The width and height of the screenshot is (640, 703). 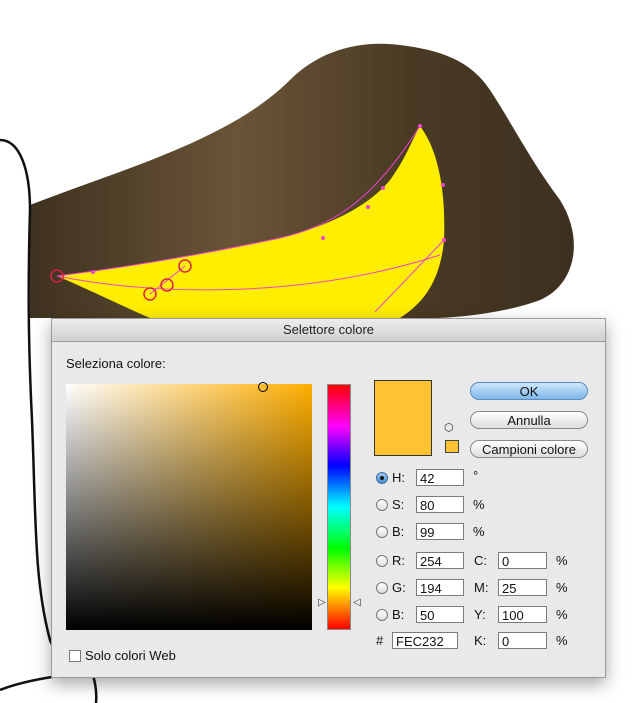 What do you see at coordinates (425, 640) in the screenshot?
I see `hex-field: FEC232` at bounding box center [425, 640].